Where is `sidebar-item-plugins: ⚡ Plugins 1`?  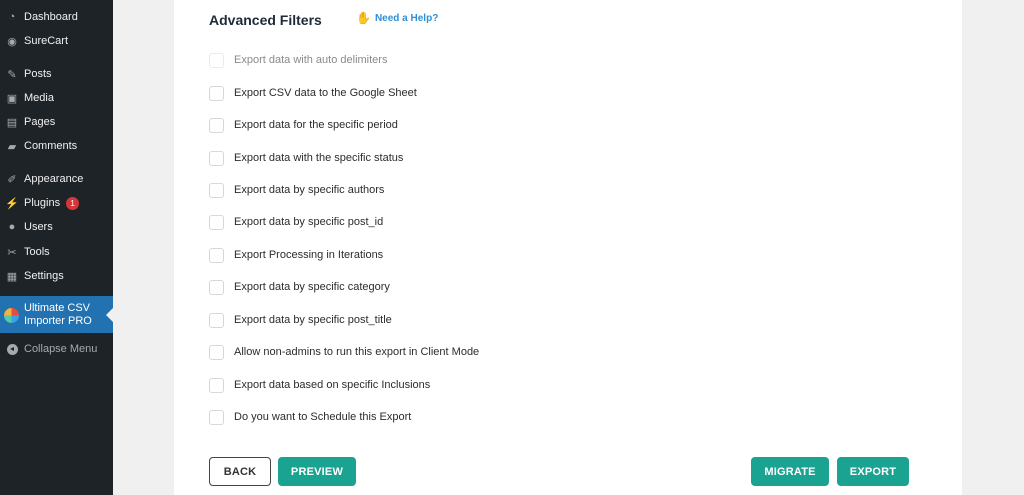 sidebar-item-plugins: ⚡ Plugins 1 is located at coordinates (56, 203).